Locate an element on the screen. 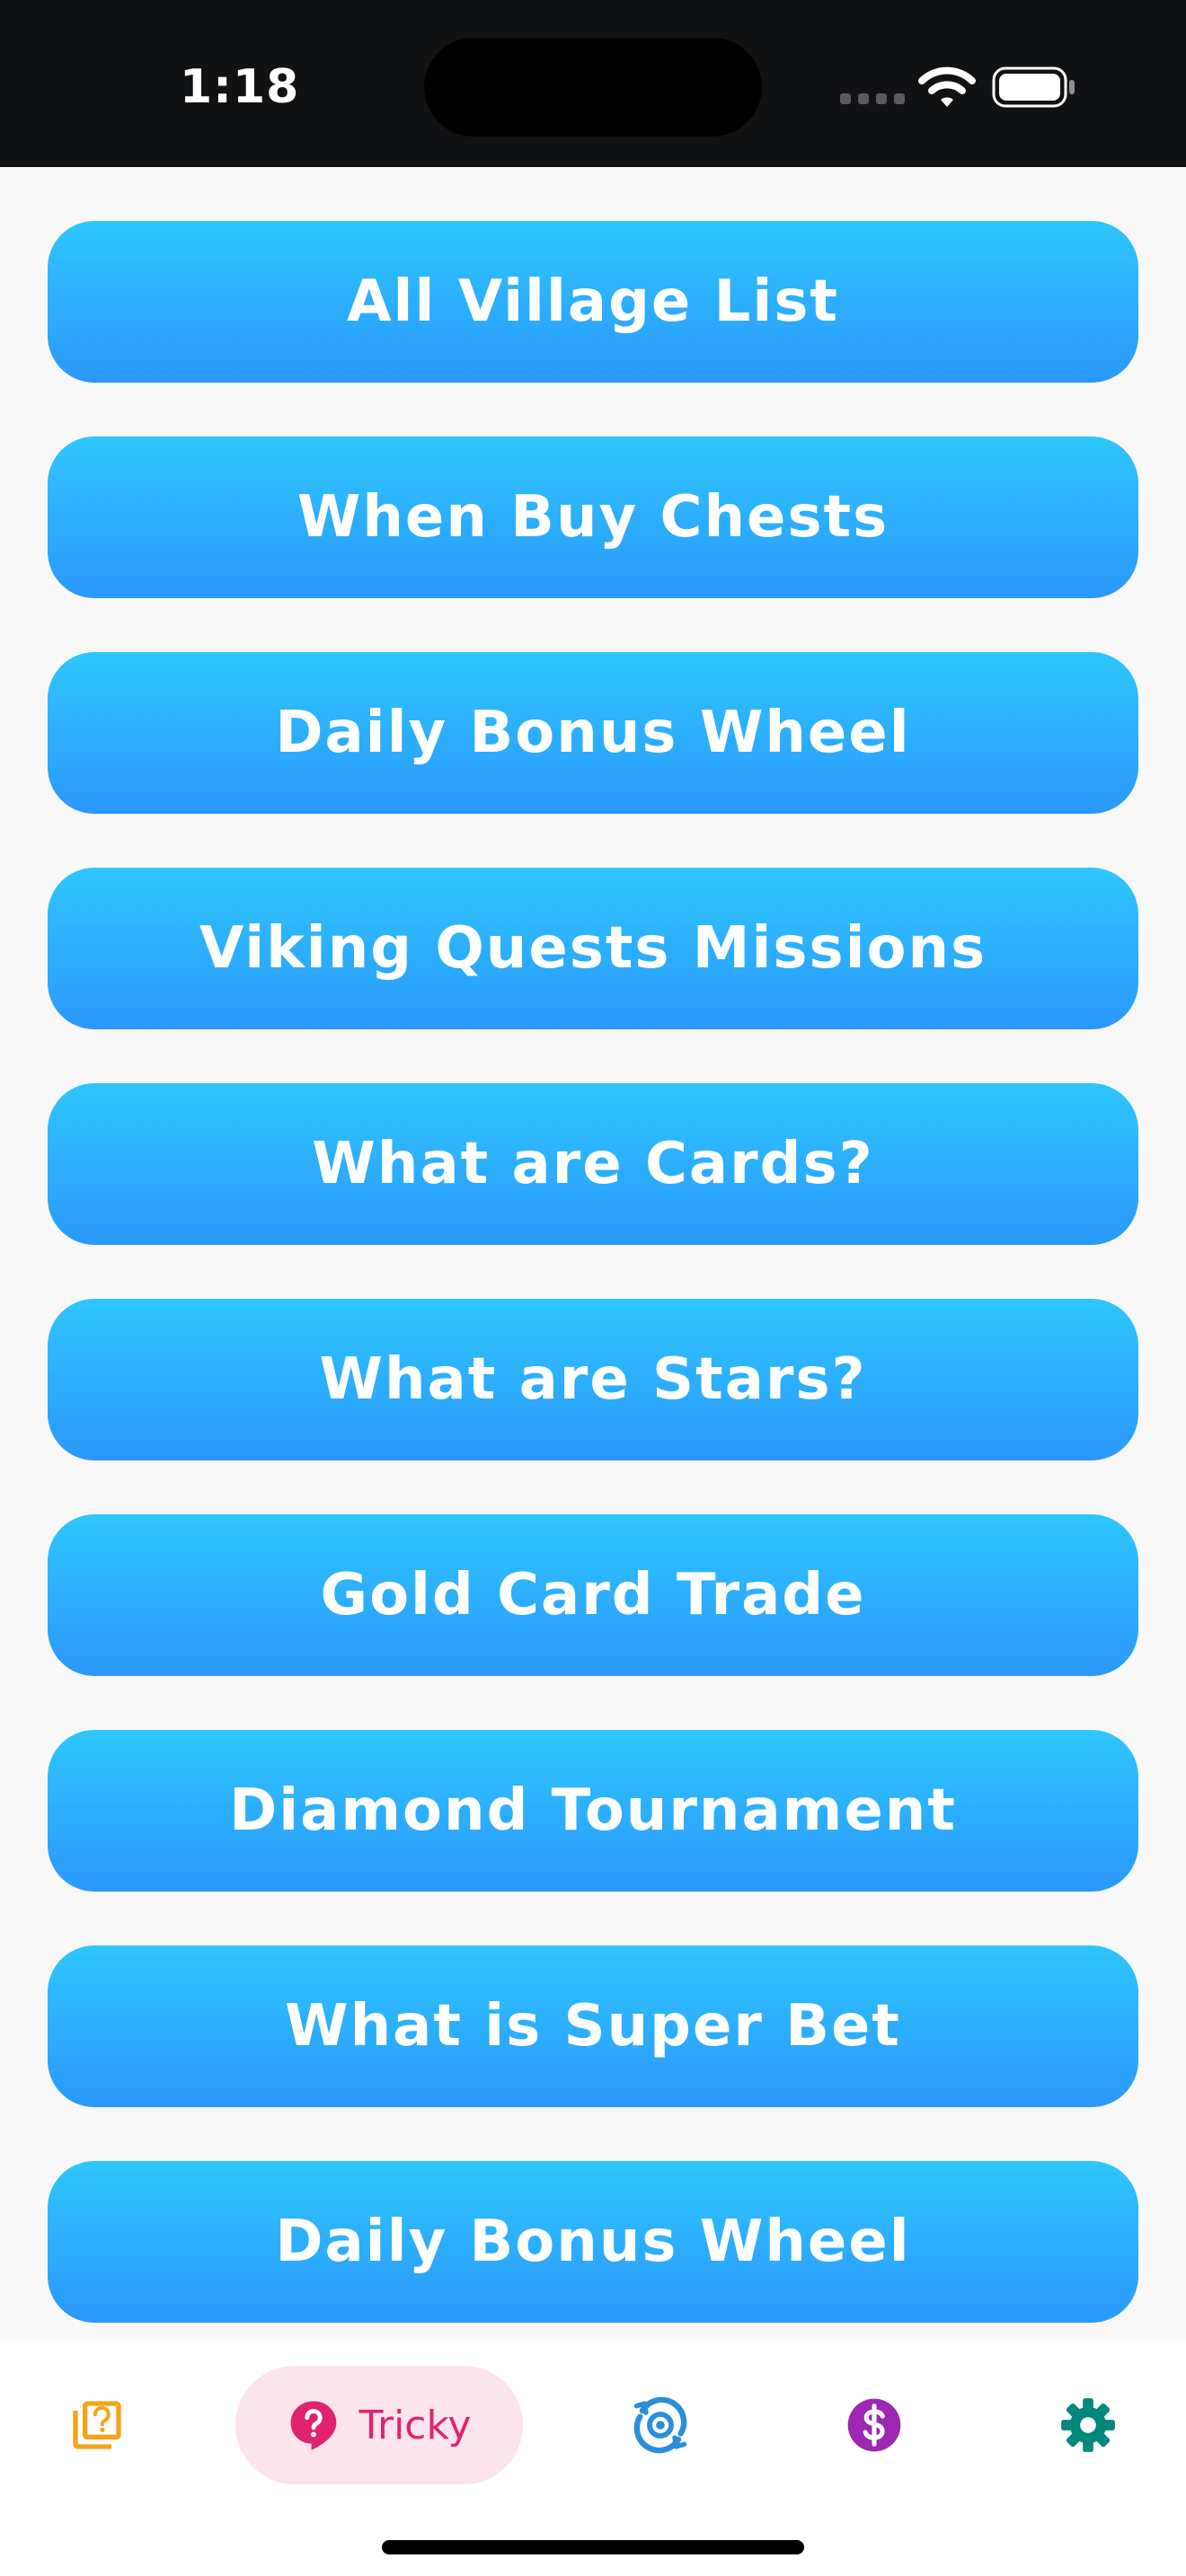 This screenshot has height=2576, width=1186. tab-coins is located at coordinates (874, 2425).